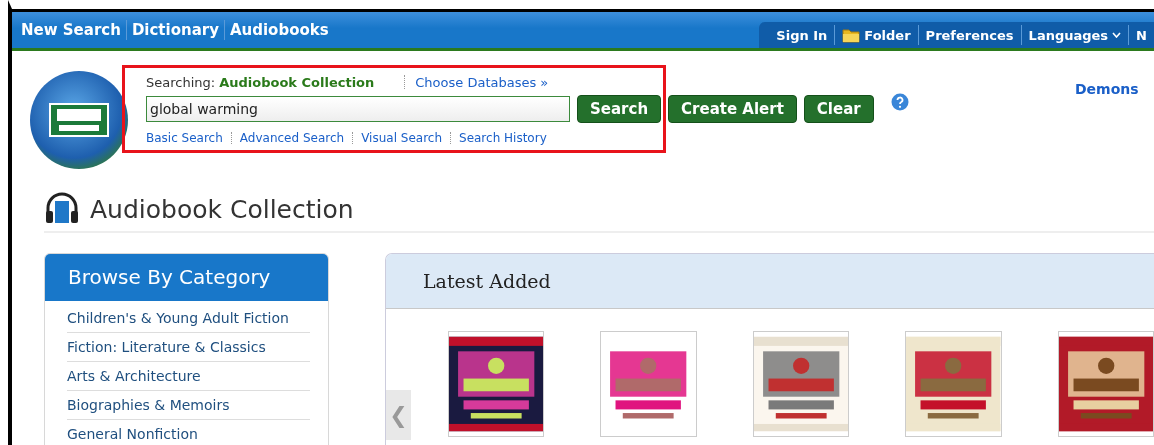  What do you see at coordinates (1141, 35) in the screenshot?
I see `nav-link: N` at bounding box center [1141, 35].